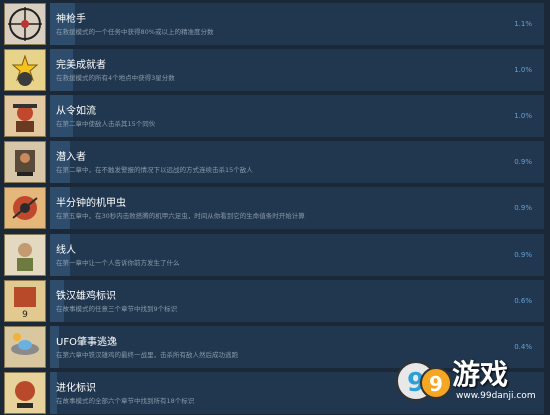  Describe the element at coordinates (135, 32) in the screenshot. I see `achievement-description: 在救援模式的一个任务中获得80%或以上的精准度分数` at that location.